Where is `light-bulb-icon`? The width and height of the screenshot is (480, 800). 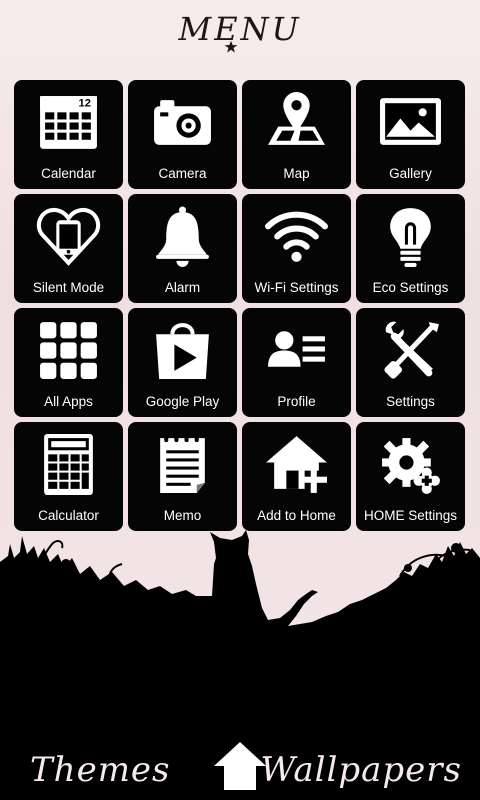
light-bulb-icon is located at coordinates (410, 237).